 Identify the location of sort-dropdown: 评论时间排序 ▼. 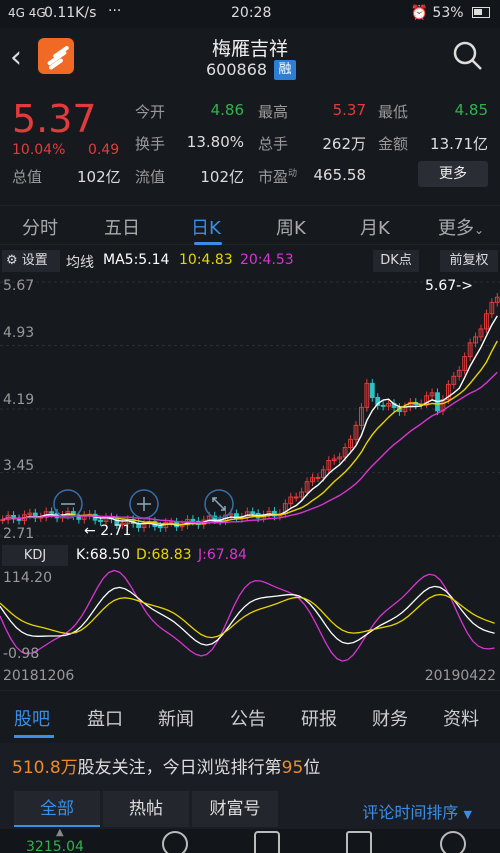
(417, 811).